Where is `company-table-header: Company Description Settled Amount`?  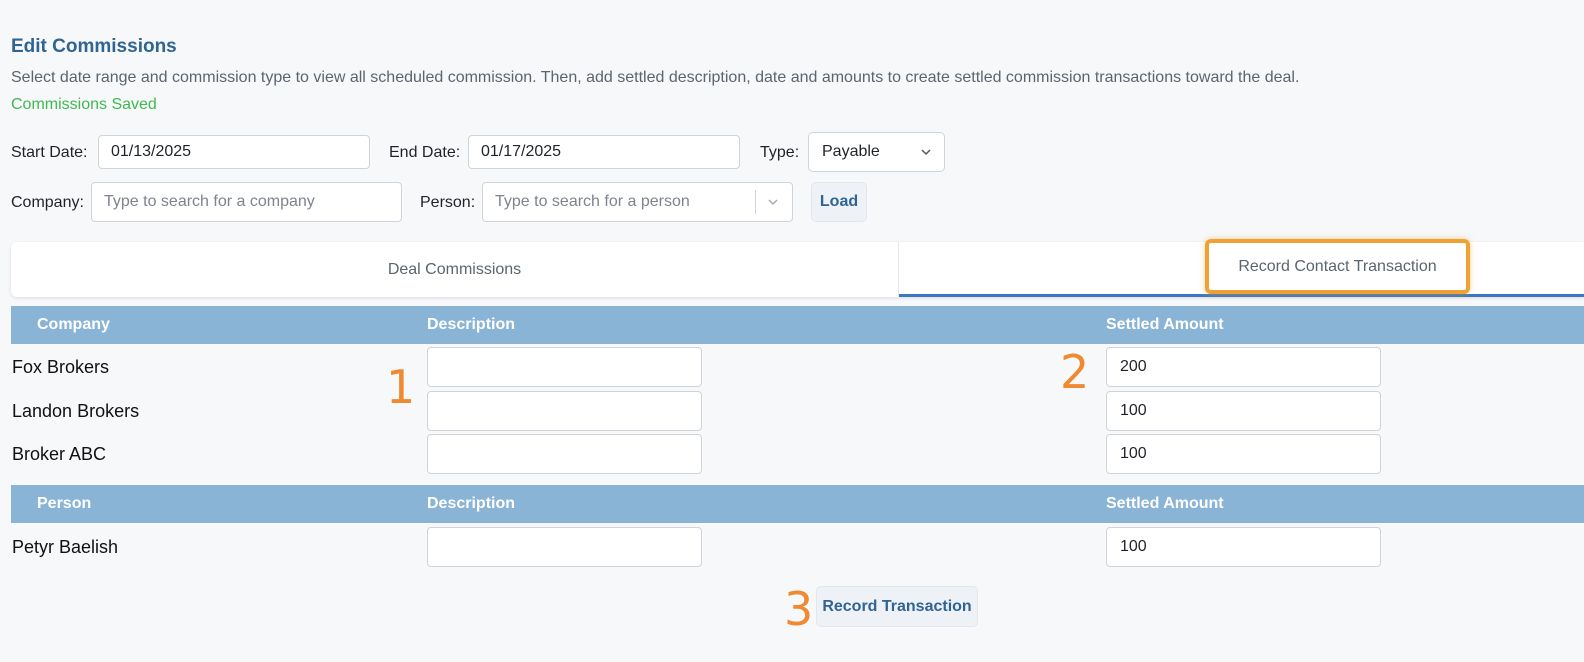 company-table-header: Company Description Settled Amount is located at coordinates (797, 325).